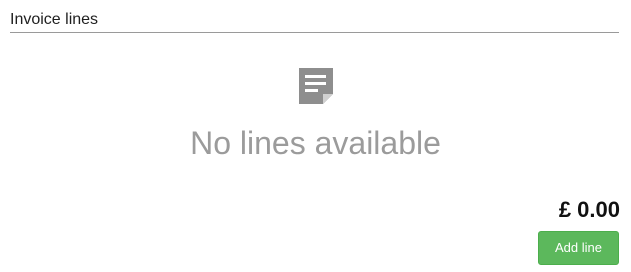 This screenshot has width=631, height=272. What do you see at coordinates (315, 143) in the screenshot?
I see `empty-message: No lines available` at bounding box center [315, 143].